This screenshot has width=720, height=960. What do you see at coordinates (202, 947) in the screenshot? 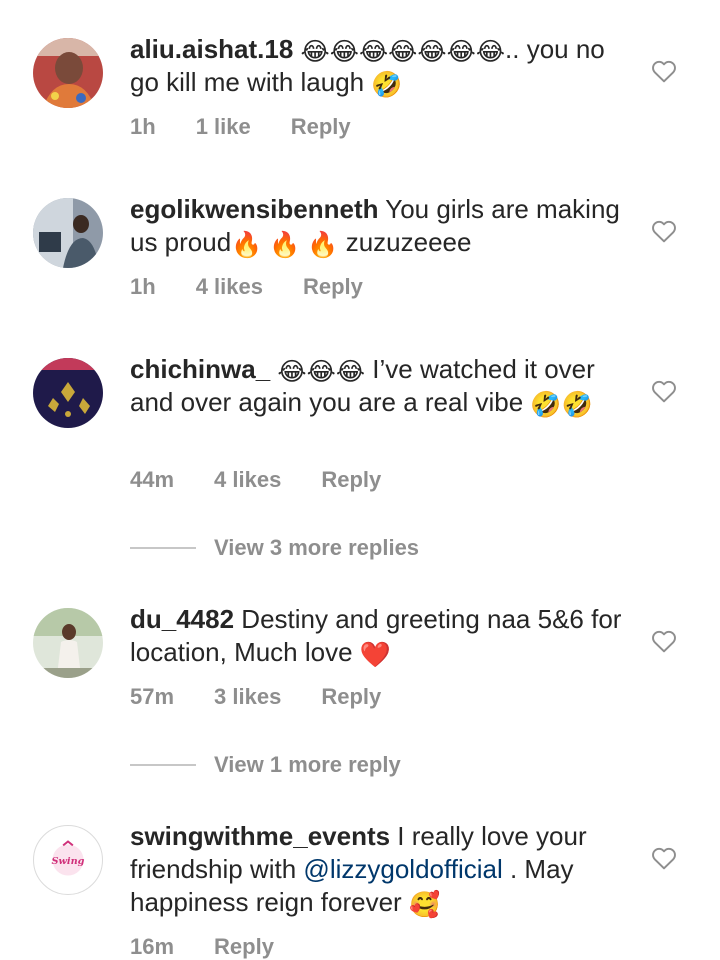
I see `comment-meta: 16m Reply` at bounding box center [202, 947].